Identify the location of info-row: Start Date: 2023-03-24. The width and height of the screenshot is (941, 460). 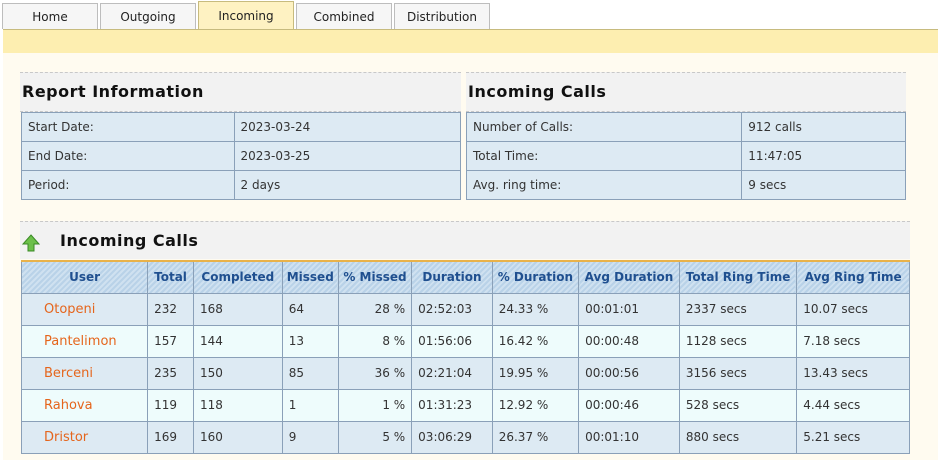
(241, 127).